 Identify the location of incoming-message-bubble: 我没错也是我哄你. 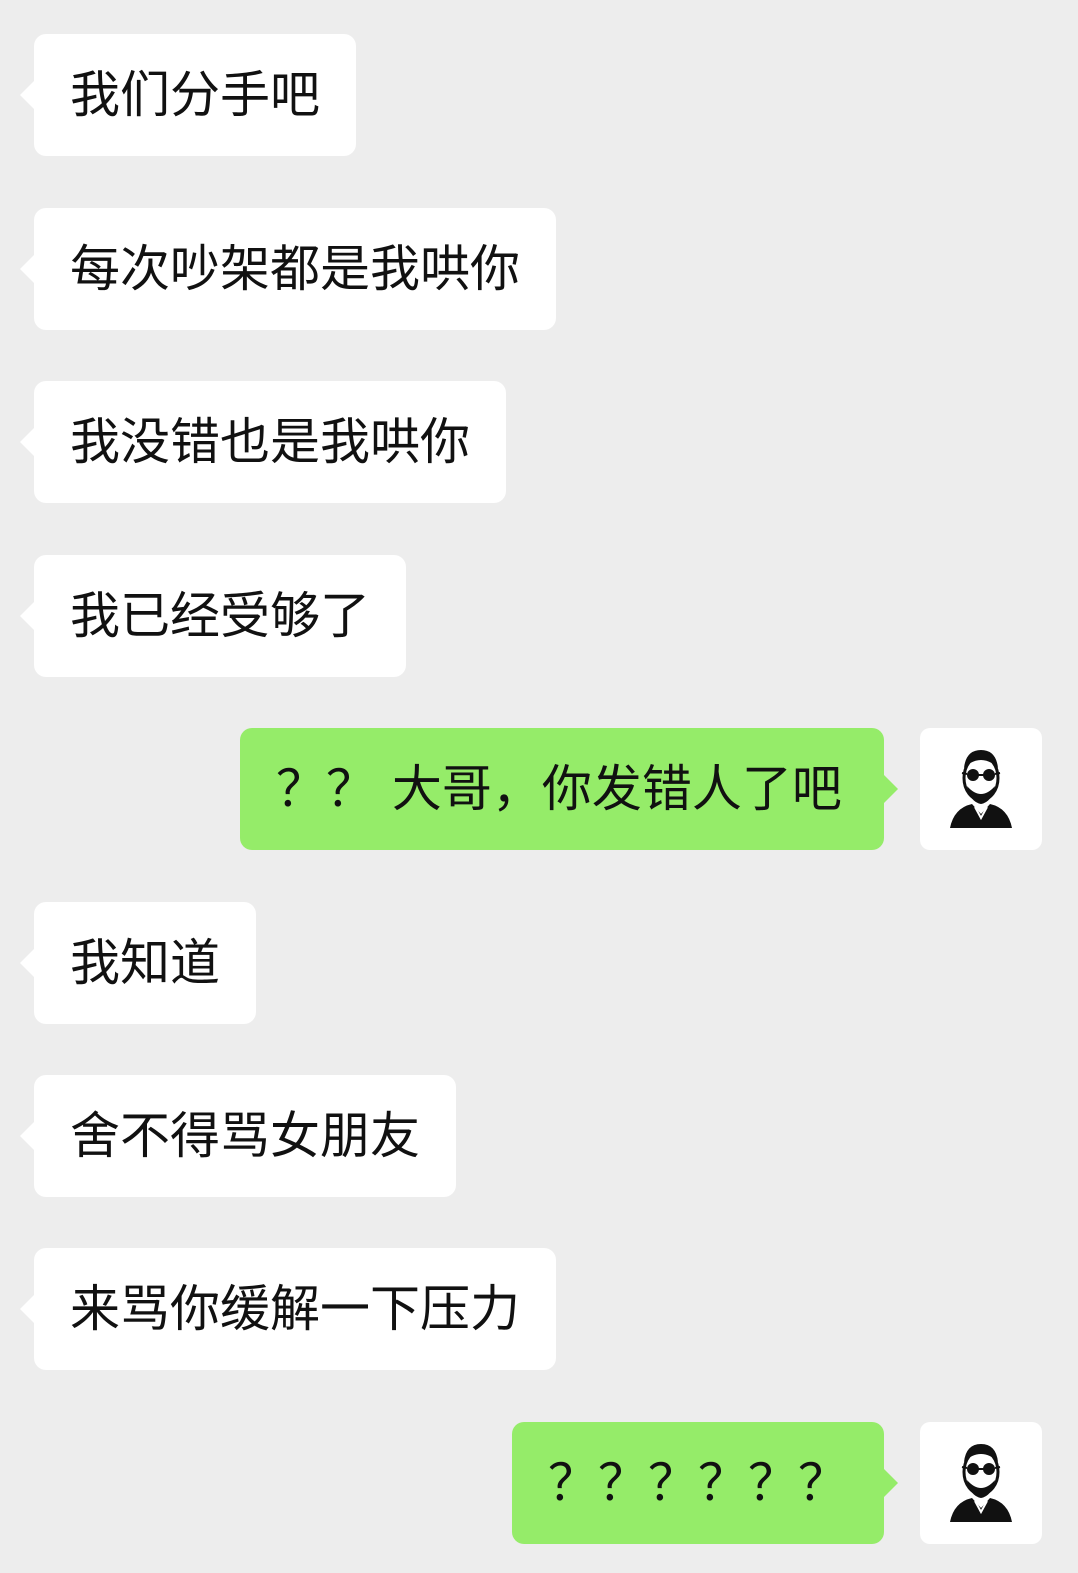
(263, 442).